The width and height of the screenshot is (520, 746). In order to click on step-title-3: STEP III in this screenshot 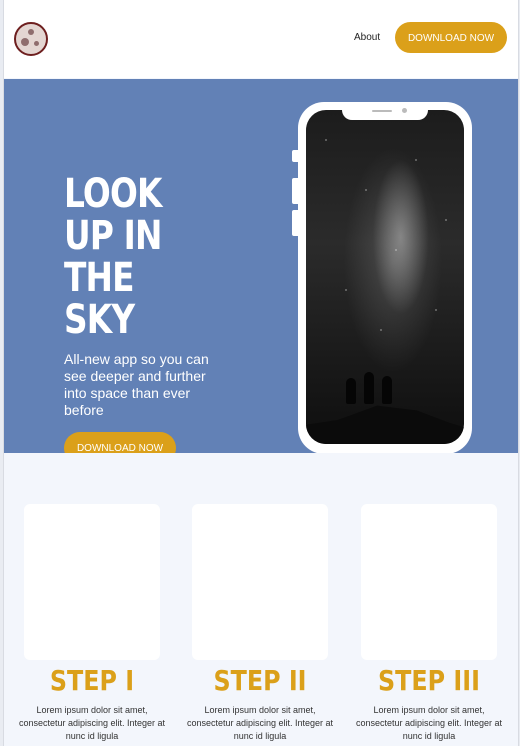, I will do `click(429, 680)`.